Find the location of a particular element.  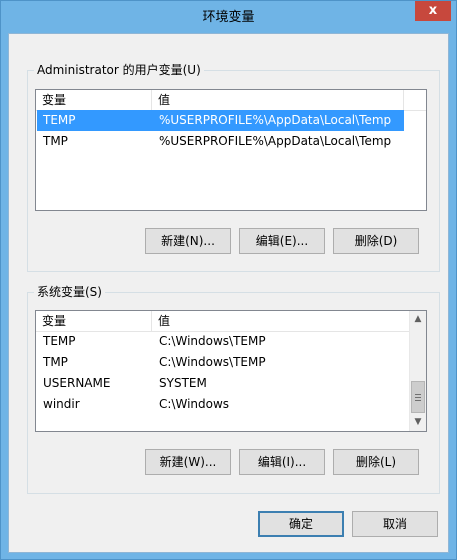

close-button: x is located at coordinates (433, 11).